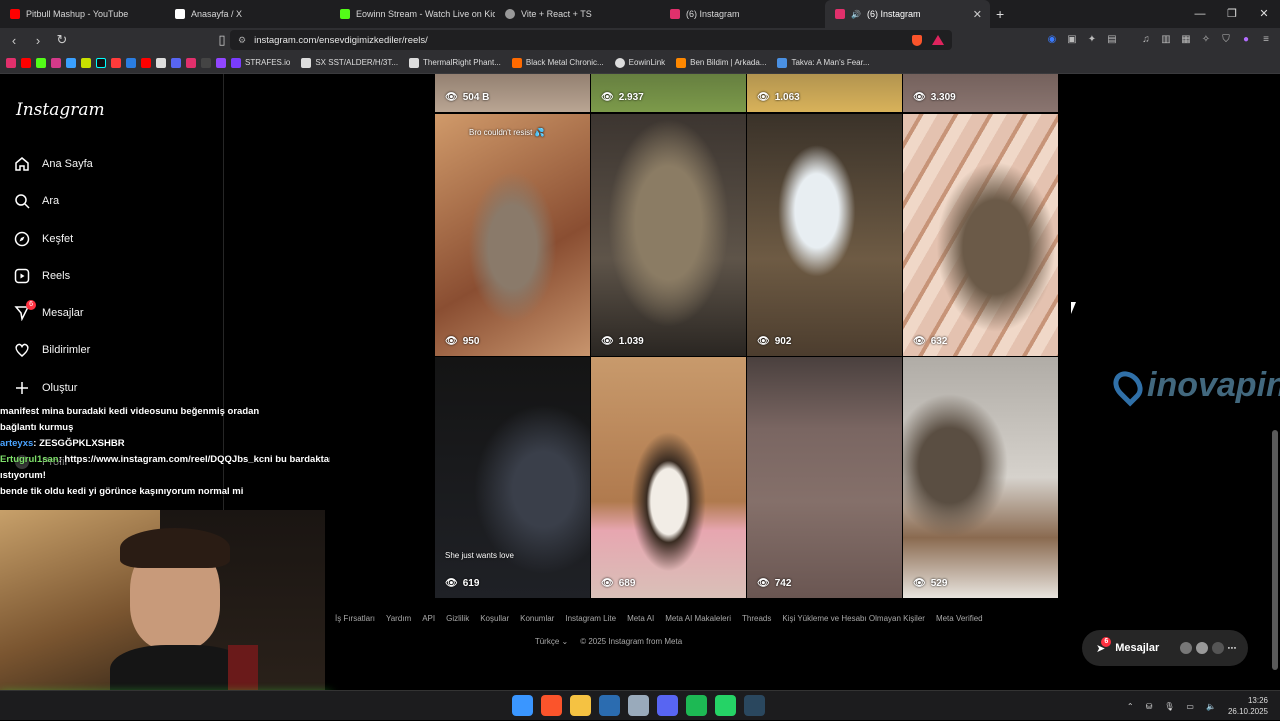  What do you see at coordinates (161, 62) in the screenshot?
I see `x-icon` at bounding box center [161, 62].